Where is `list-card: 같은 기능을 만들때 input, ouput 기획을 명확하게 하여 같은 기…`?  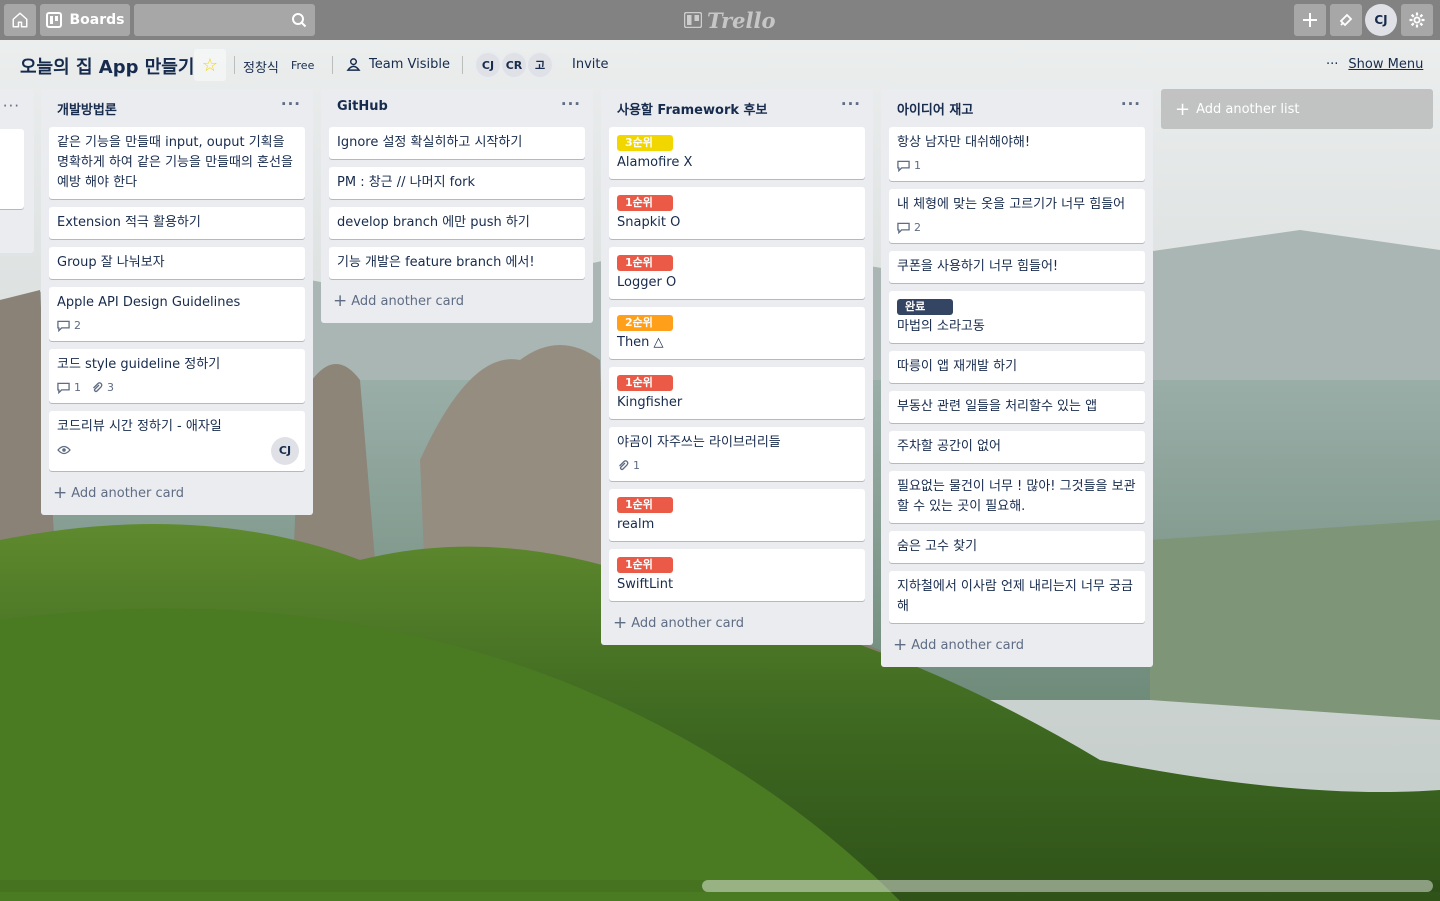
list-card: 같은 기능을 만들때 input, ouput 기획을 명확하게 하여 같은 기… is located at coordinates (177, 163).